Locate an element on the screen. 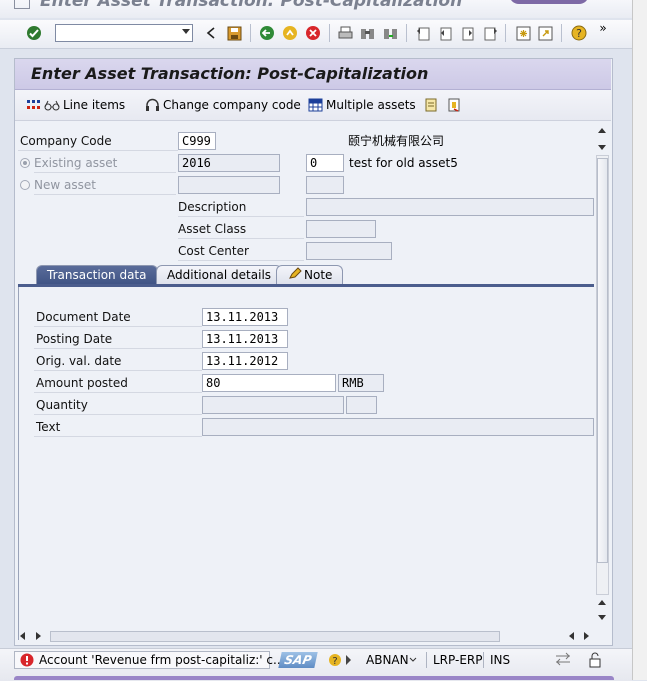 The height and width of the screenshot is (681, 647). new-session-icon is located at coordinates (523, 33).